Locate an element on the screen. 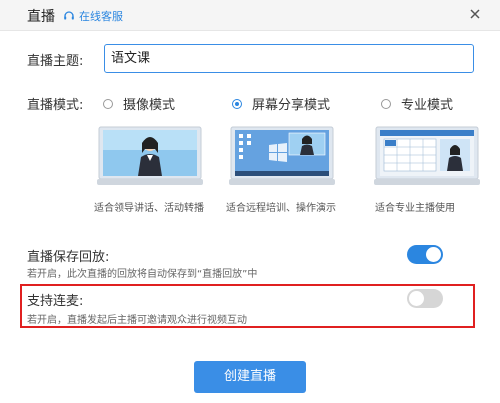 This screenshot has height=403, width=500. topic-label: 直播主题: is located at coordinates (55, 61).